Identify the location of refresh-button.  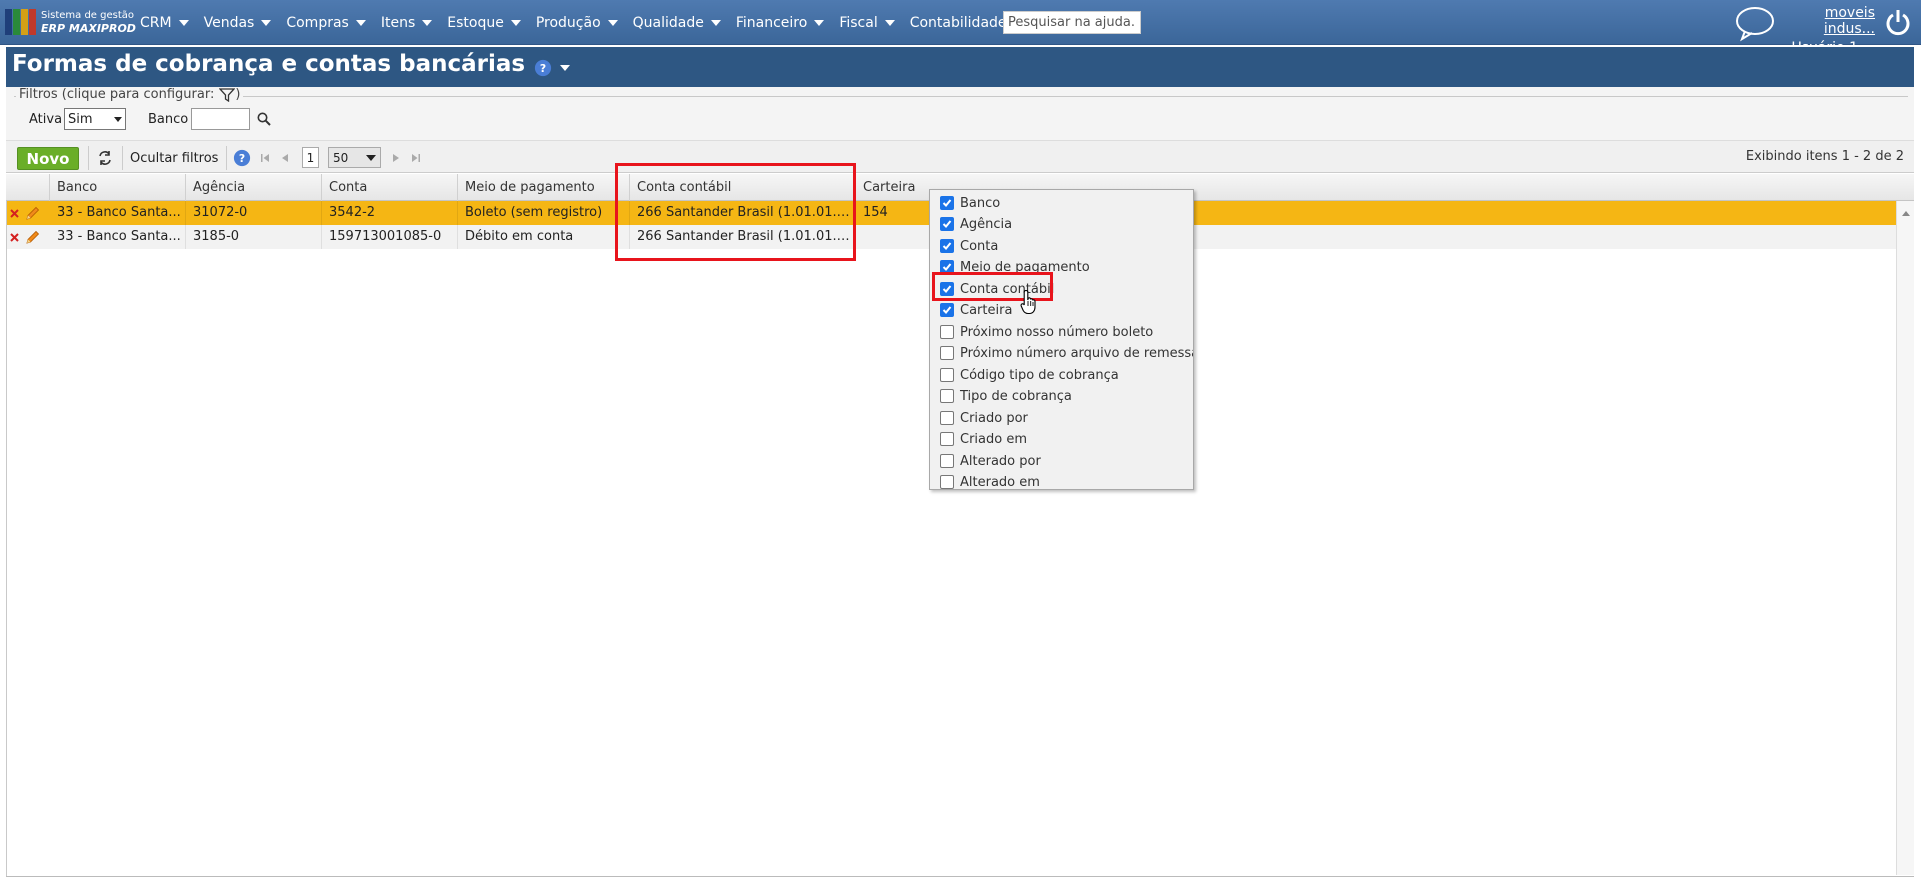
(105, 158).